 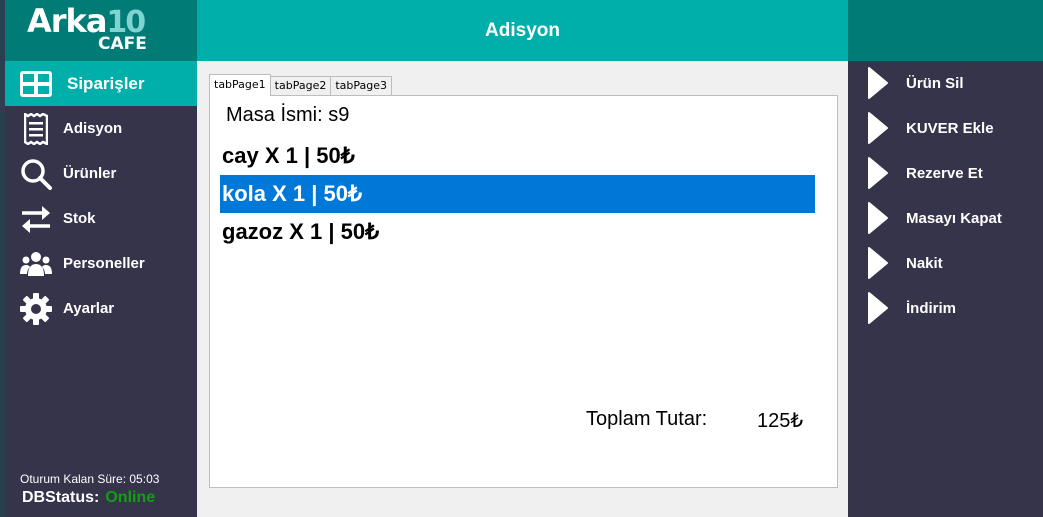 I want to click on sidebar-item-label: Stok, so click(x=79, y=218).